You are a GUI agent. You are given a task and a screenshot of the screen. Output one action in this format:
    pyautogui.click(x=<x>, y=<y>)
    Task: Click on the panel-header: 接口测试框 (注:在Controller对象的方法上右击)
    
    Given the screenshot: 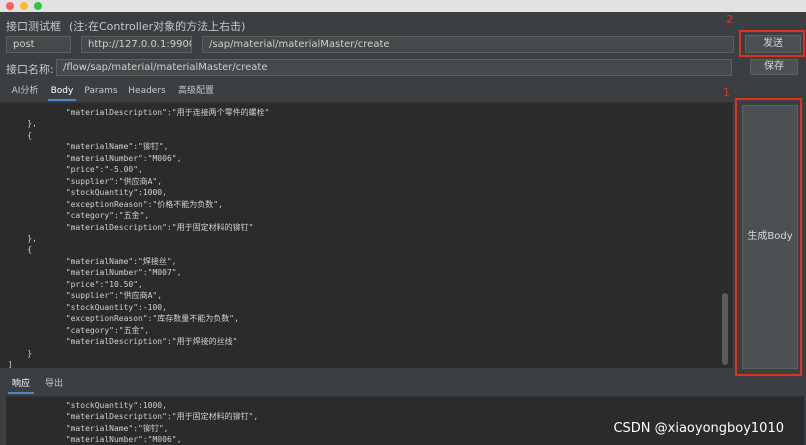 What is the action you would take?
    pyautogui.click(x=125, y=26)
    